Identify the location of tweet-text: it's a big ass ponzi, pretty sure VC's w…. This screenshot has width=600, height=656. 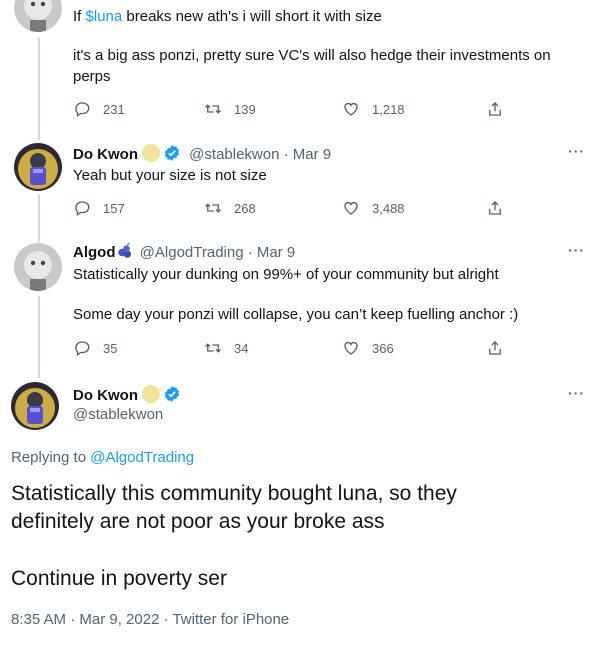
(312, 55).